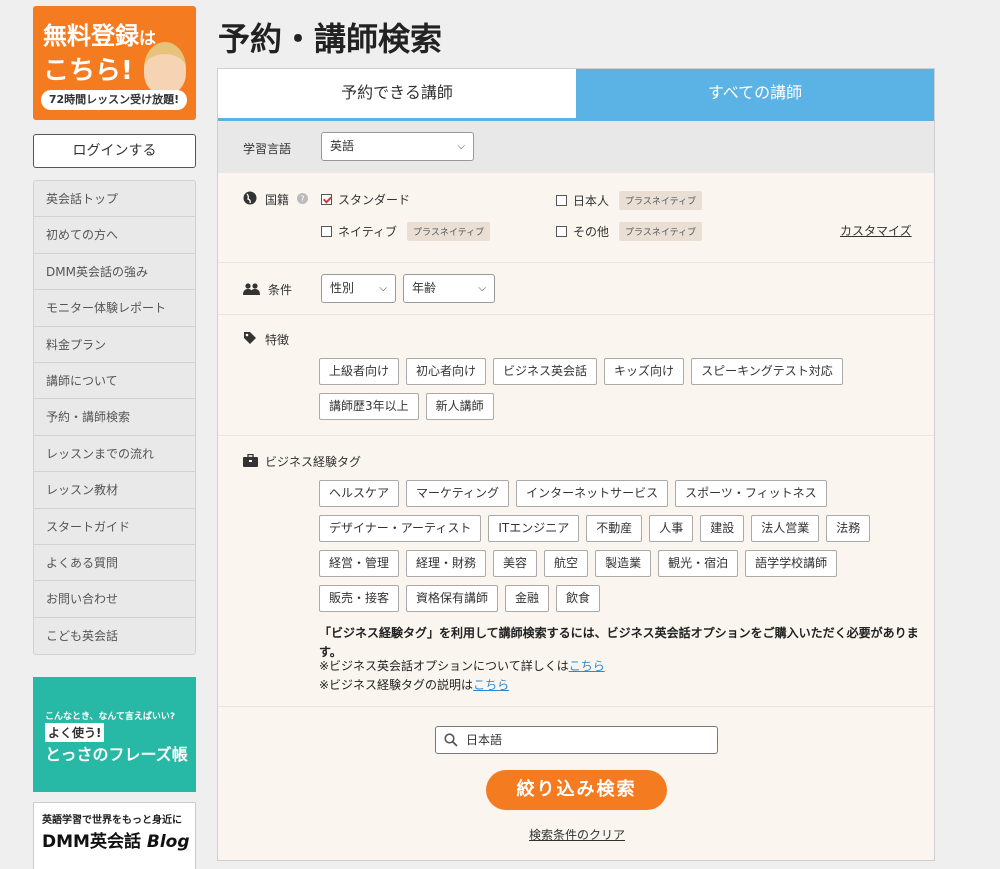  I want to click on business-tag: 製造業, so click(623, 563).